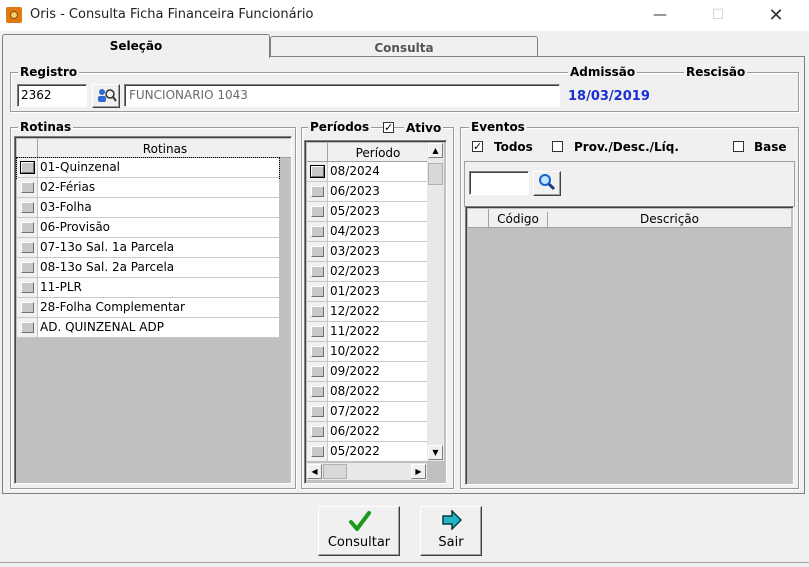 Image resolution: width=809 pixels, height=567 pixels. I want to click on ativo-label: Ativo, so click(424, 128).